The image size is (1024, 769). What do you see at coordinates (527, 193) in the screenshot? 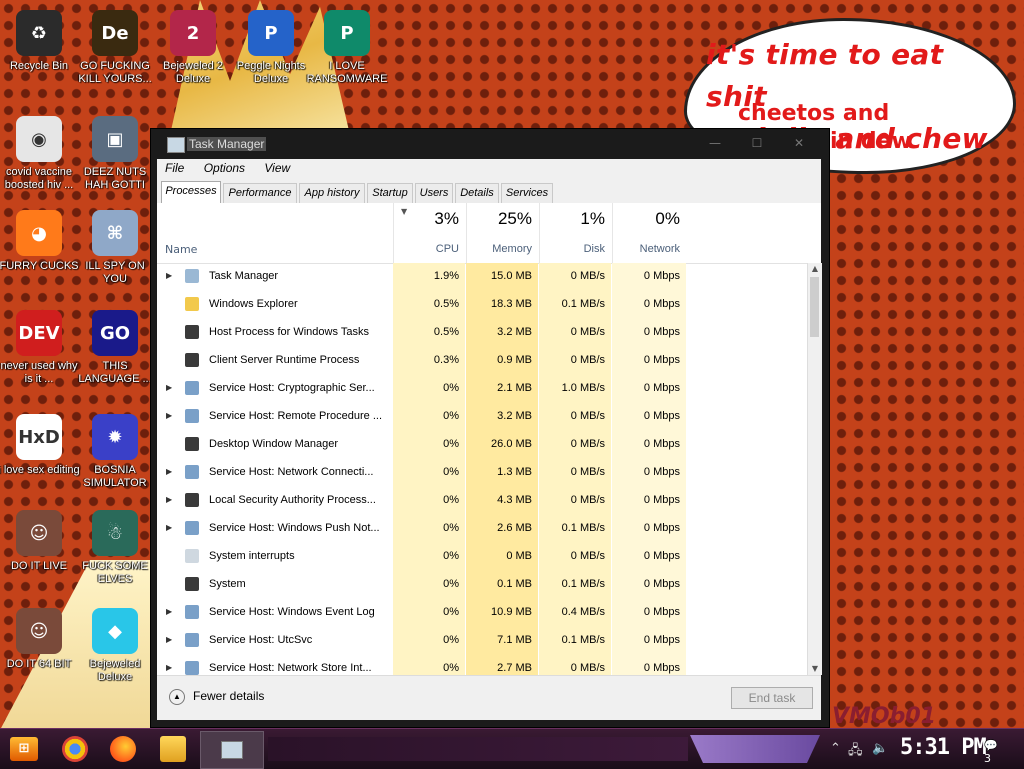
I see `tab-services: Services` at bounding box center [527, 193].